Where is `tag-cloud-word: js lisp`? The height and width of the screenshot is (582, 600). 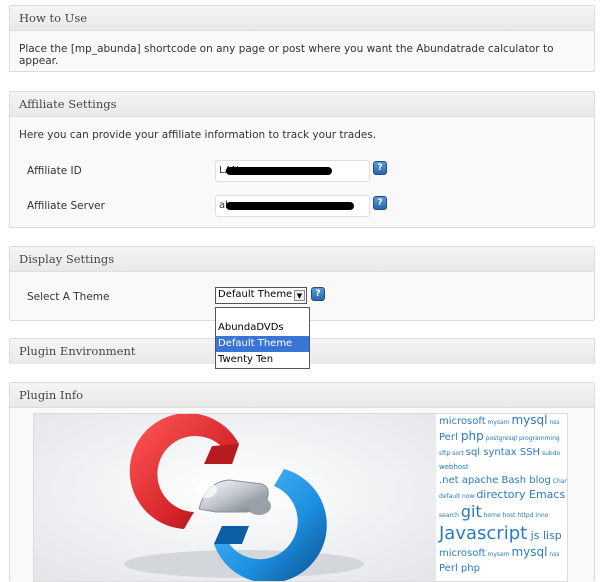 tag-cloud-word: js lisp is located at coordinates (544, 535).